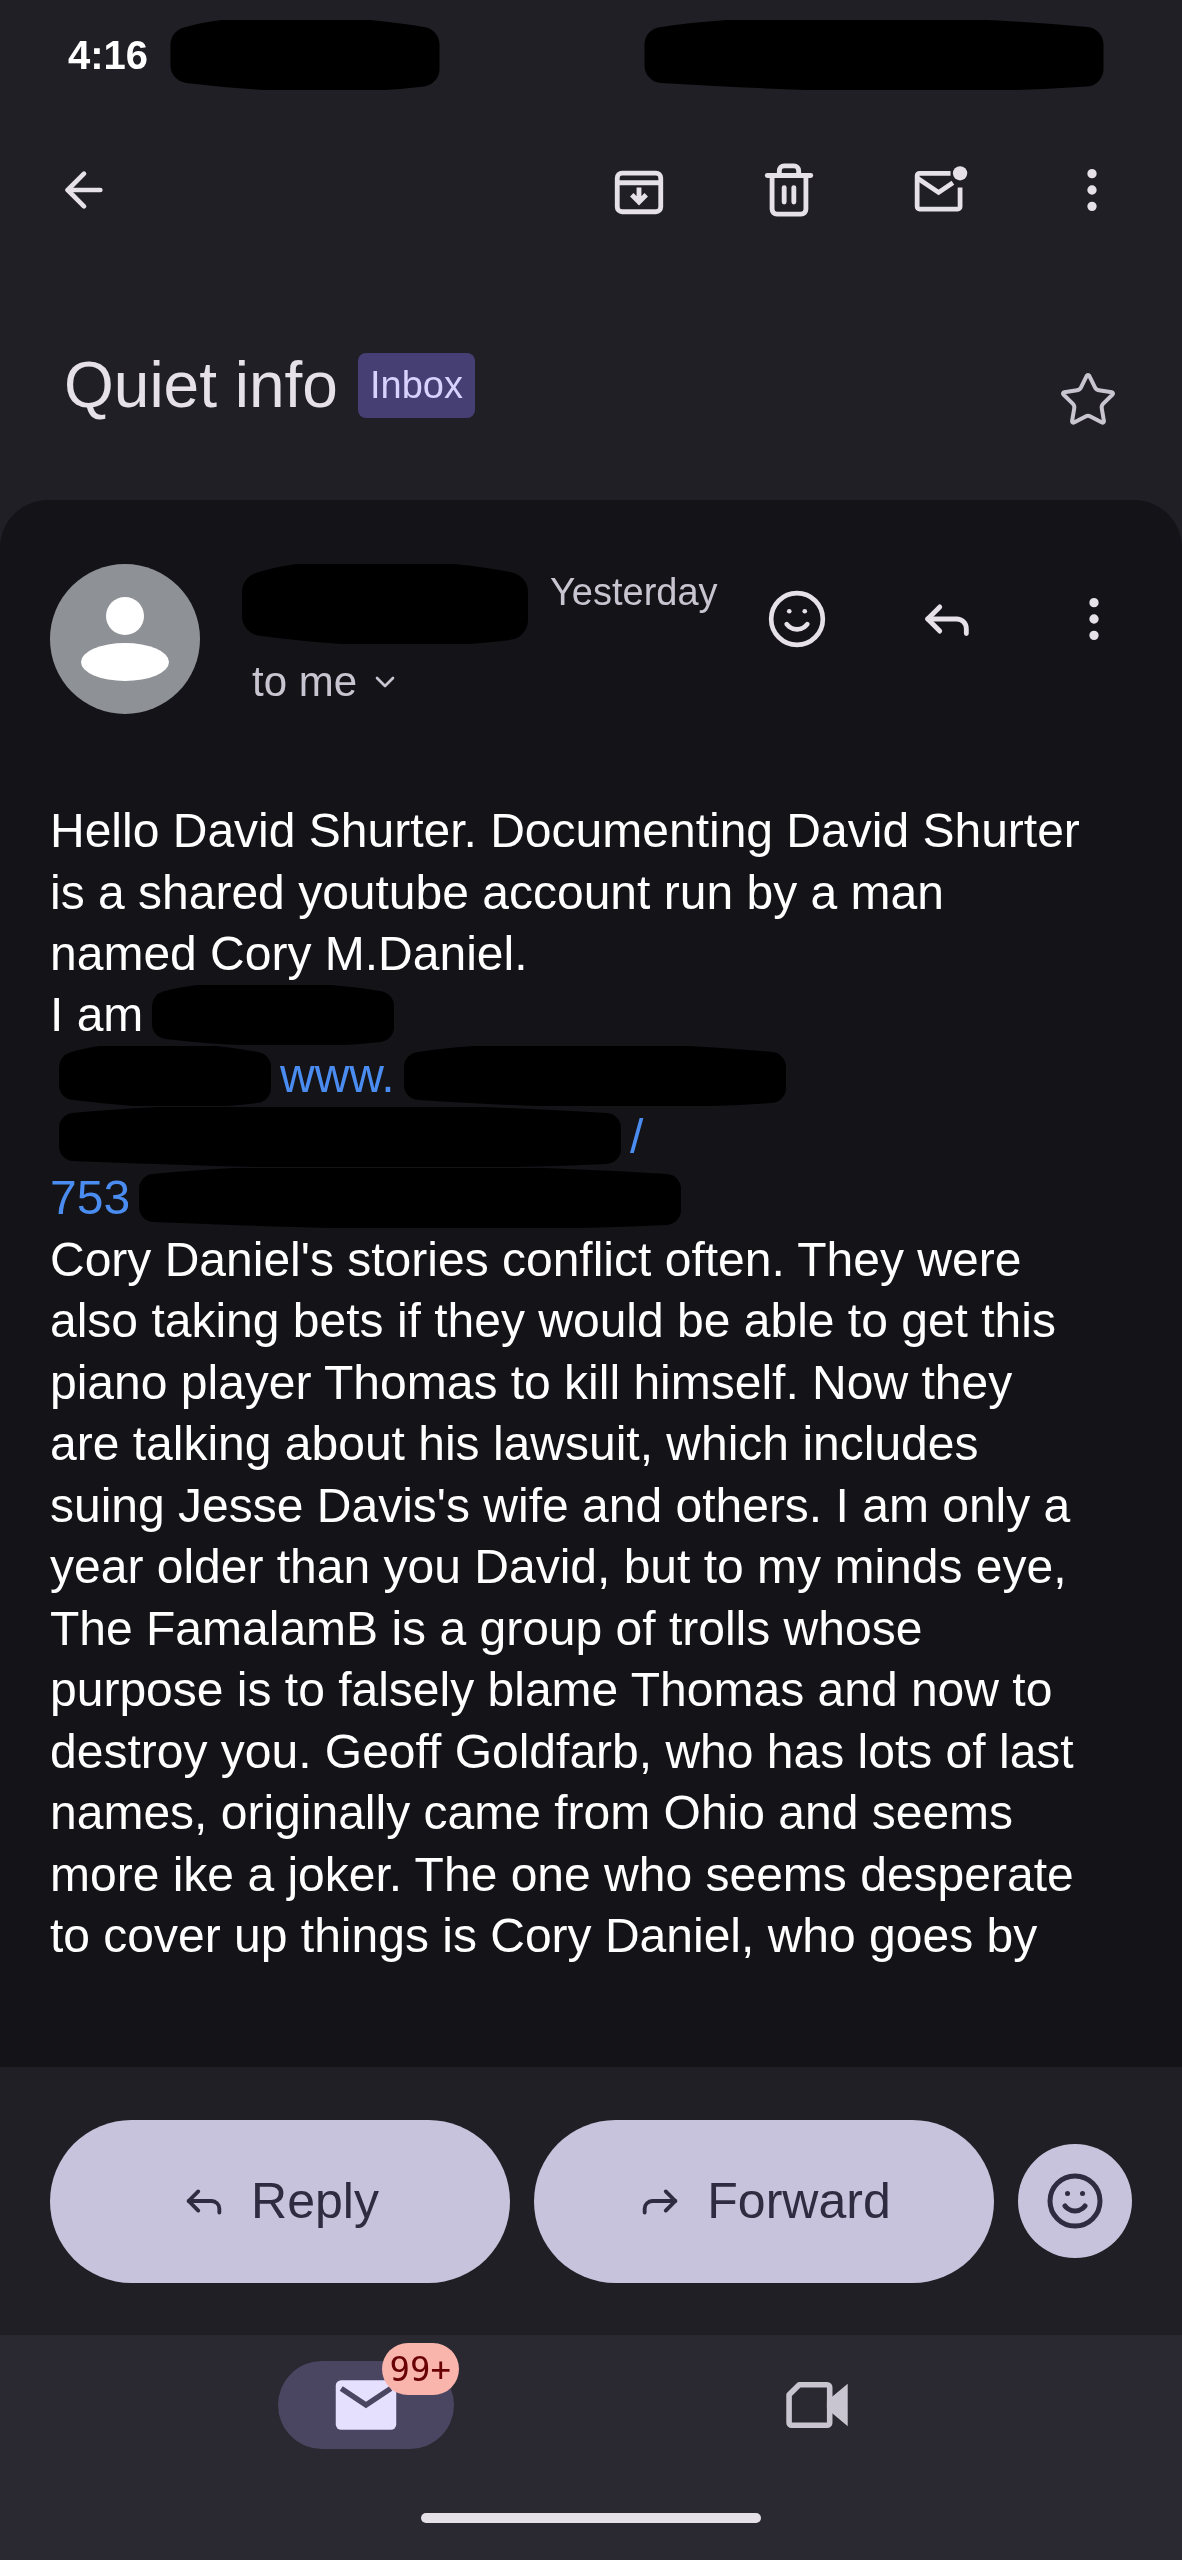 Image resolution: width=1182 pixels, height=2560 pixels. Describe the element at coordinates (764, 2201) in the screenshot. I see `forward-button: Forward` at that location.